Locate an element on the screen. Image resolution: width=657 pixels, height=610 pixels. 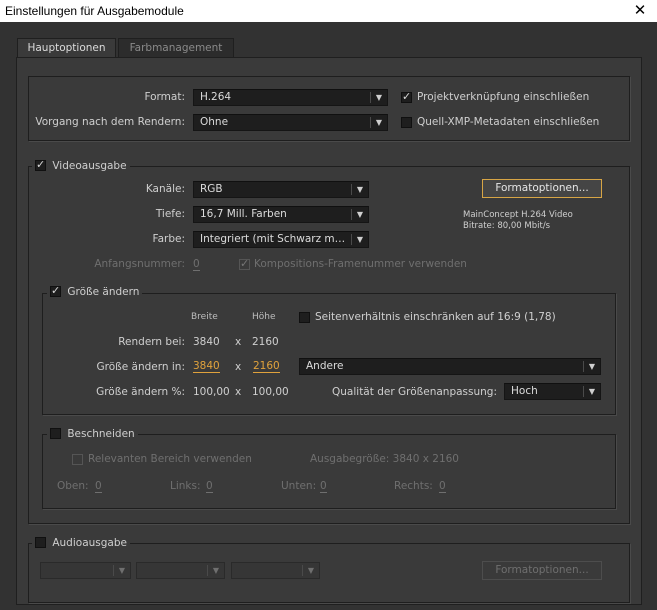
resize-checkbox: ✓ is located at coordinates (55, 290).